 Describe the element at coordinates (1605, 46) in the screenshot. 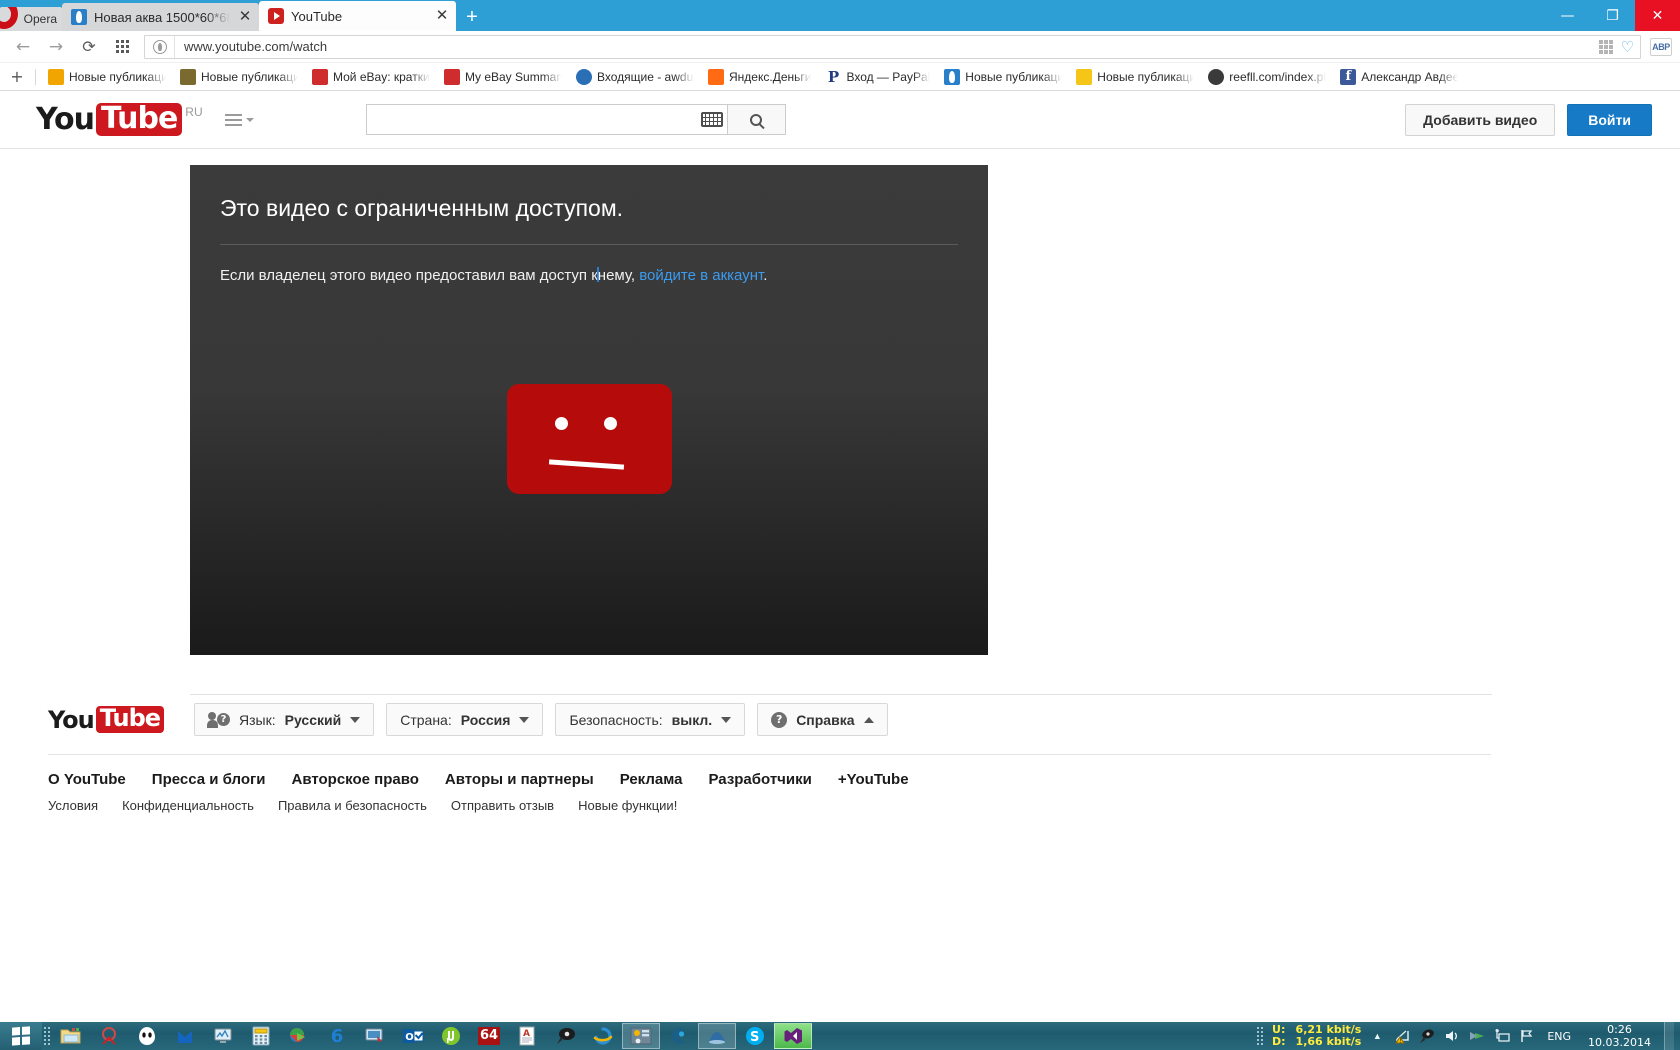

I see `extensions-icon` at that location.